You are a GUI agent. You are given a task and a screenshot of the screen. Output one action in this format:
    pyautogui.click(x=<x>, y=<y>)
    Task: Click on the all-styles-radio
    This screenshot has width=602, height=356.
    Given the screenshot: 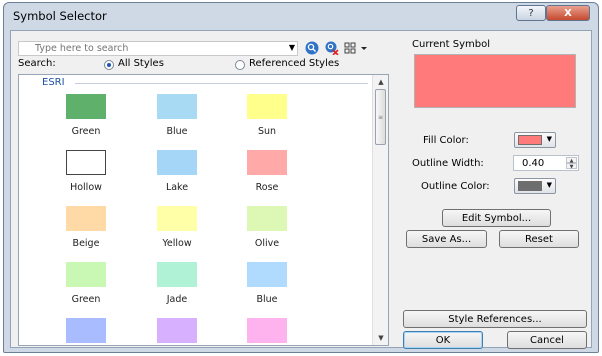 What is the action you would take?
    pyautogui.click(x=109, y=65)
    